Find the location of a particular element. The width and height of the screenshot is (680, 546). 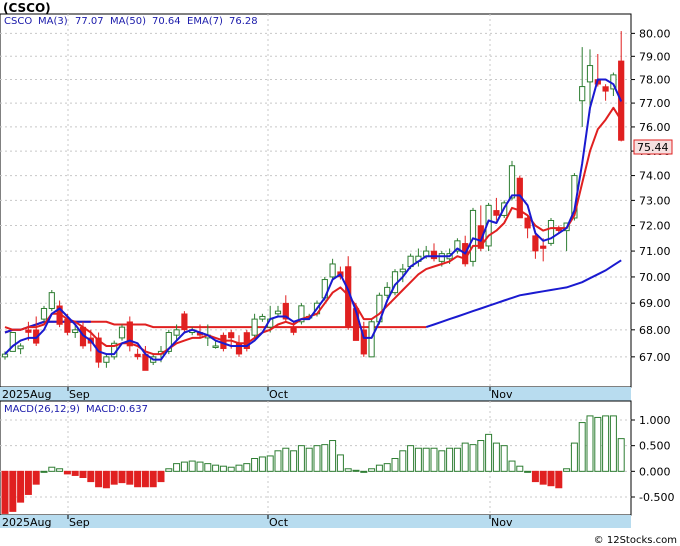

macd-legend: MACD(26,12,9) is located at coordinates (42, 409).